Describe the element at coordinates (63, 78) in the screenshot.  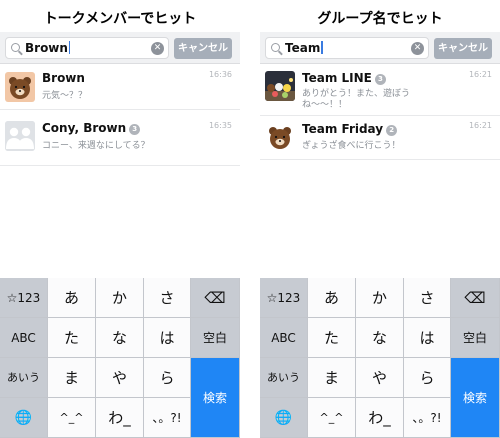
I see `chat-name: Brown` at that location.